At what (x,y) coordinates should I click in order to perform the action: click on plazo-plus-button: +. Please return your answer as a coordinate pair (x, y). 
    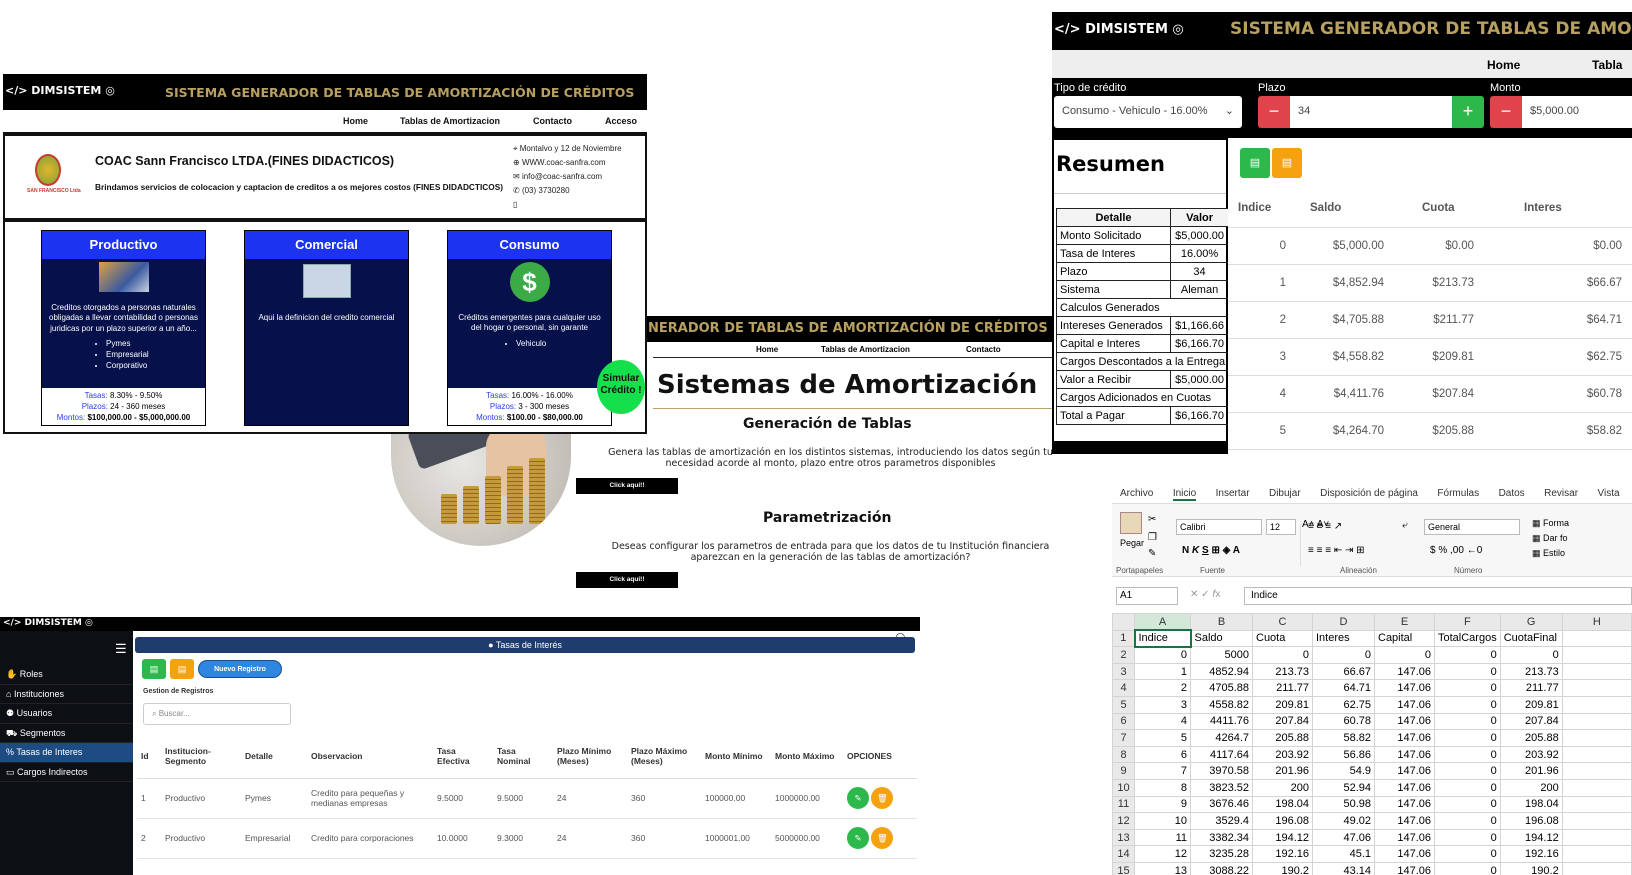
    Looking at the image, I should click on (1468, 112).